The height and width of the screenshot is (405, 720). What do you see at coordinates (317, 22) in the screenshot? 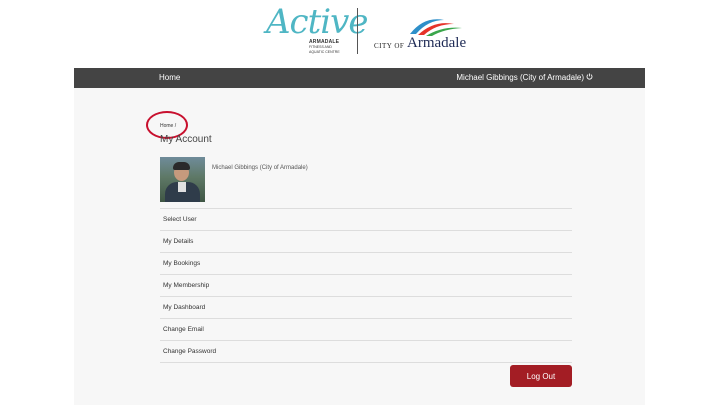
I see `active-logo-script: Active` at bounding box center [317, 22].